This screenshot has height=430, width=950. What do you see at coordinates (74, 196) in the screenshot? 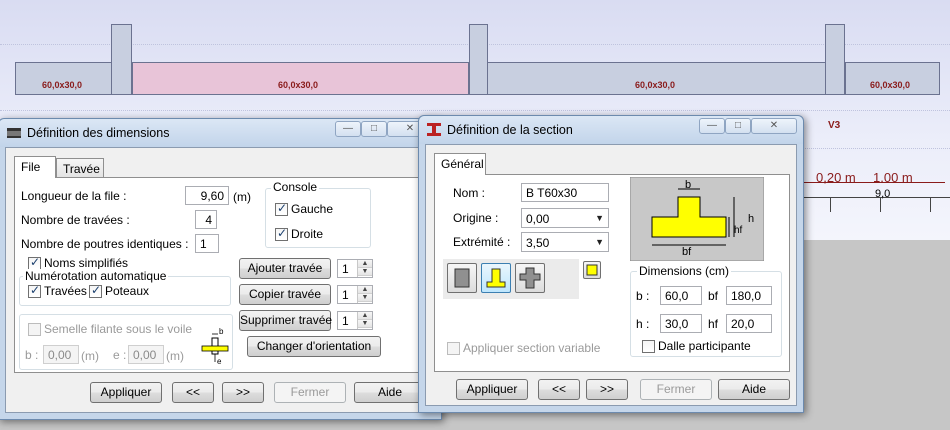
I see `longueur-label: Longueur de la file :` at bounding box center [74, 196].